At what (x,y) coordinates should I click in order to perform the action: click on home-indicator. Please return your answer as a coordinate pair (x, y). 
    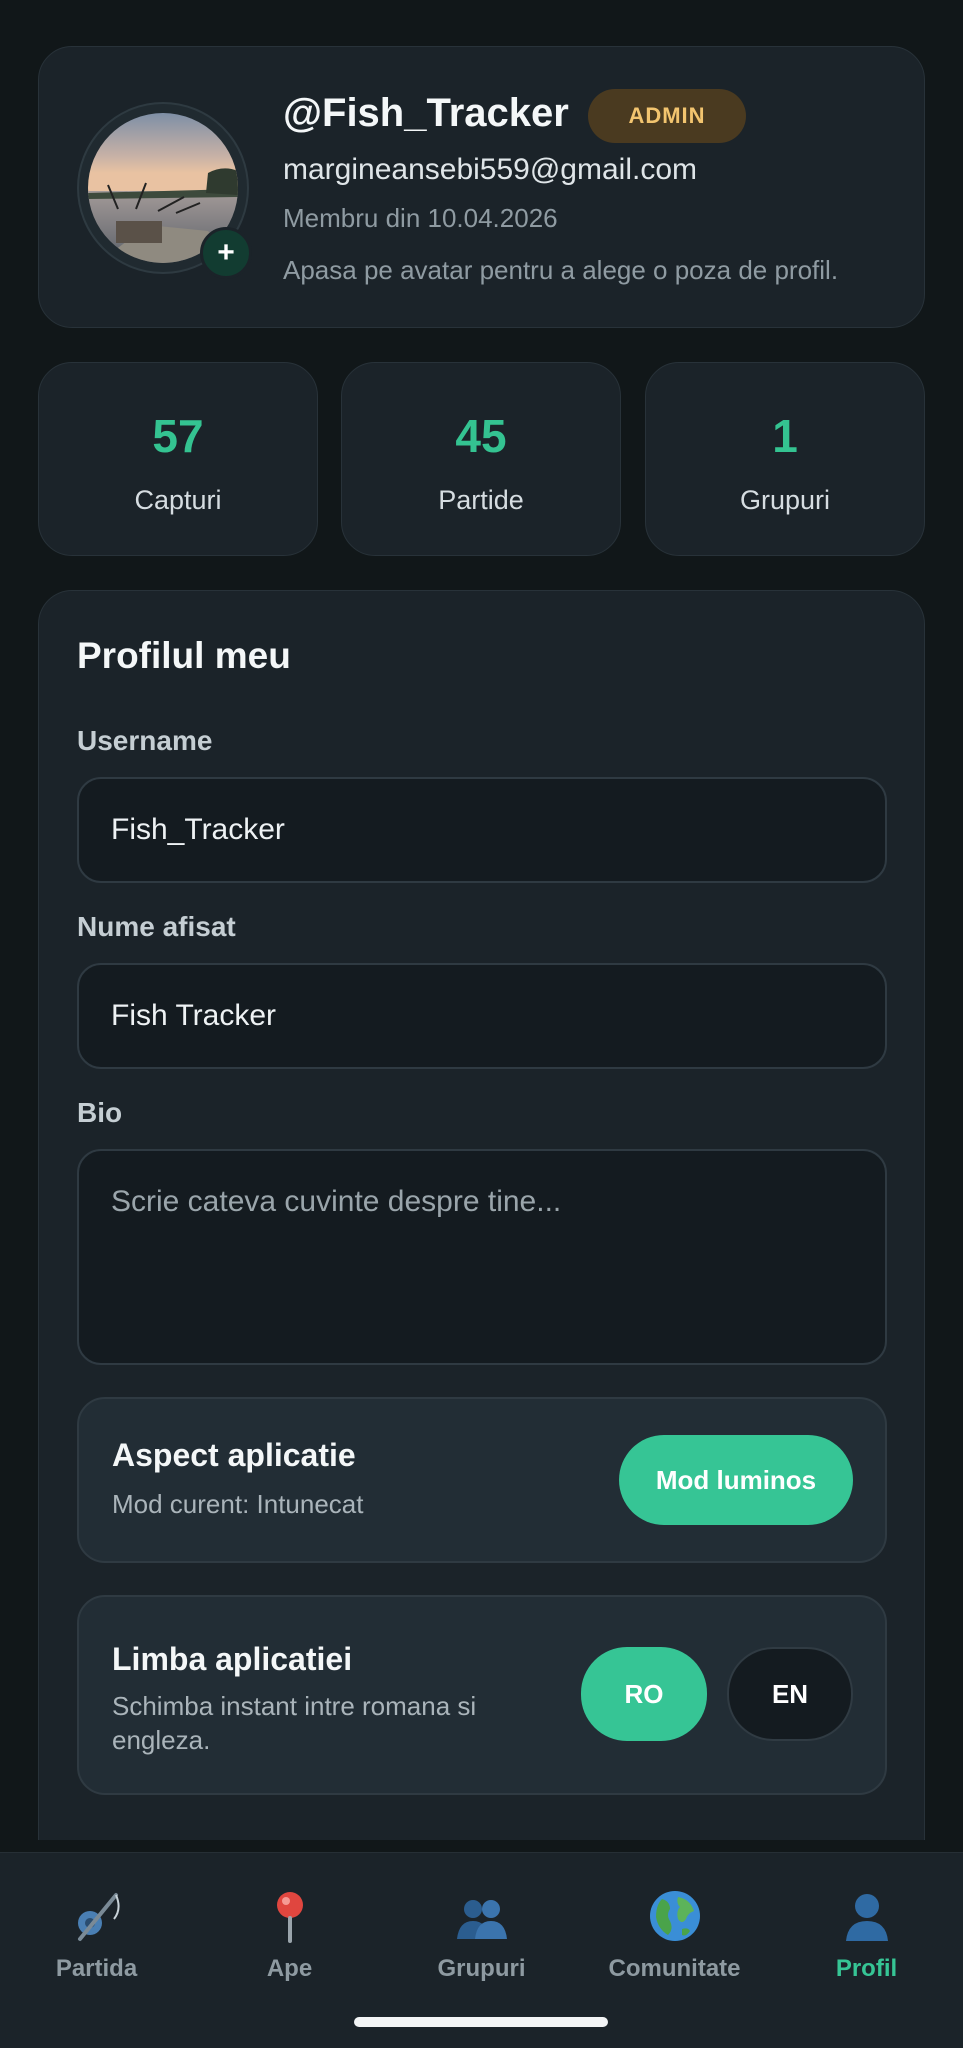
    Looking at the image, I should click on (481, 2022).